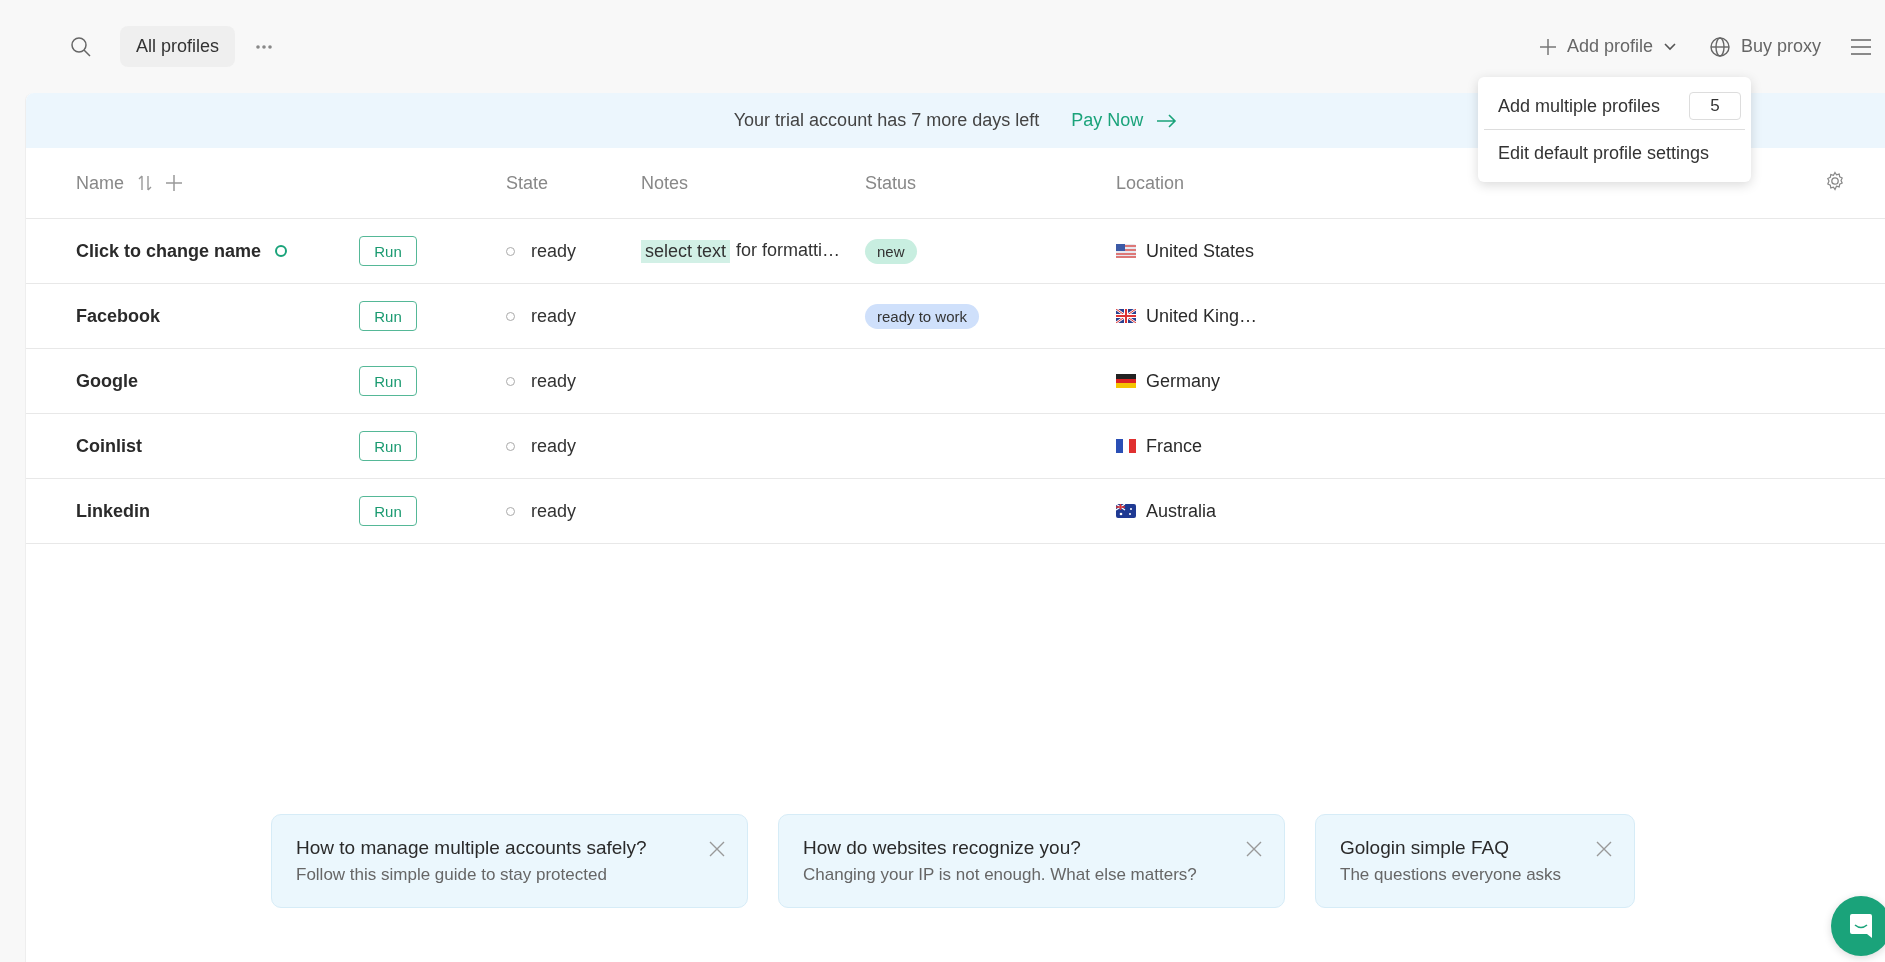 The height and width of the screenshot is (962, 1885). Describe the element at coordinates (1719, 46) in the screenshot. I see `globe-icon` at that location.